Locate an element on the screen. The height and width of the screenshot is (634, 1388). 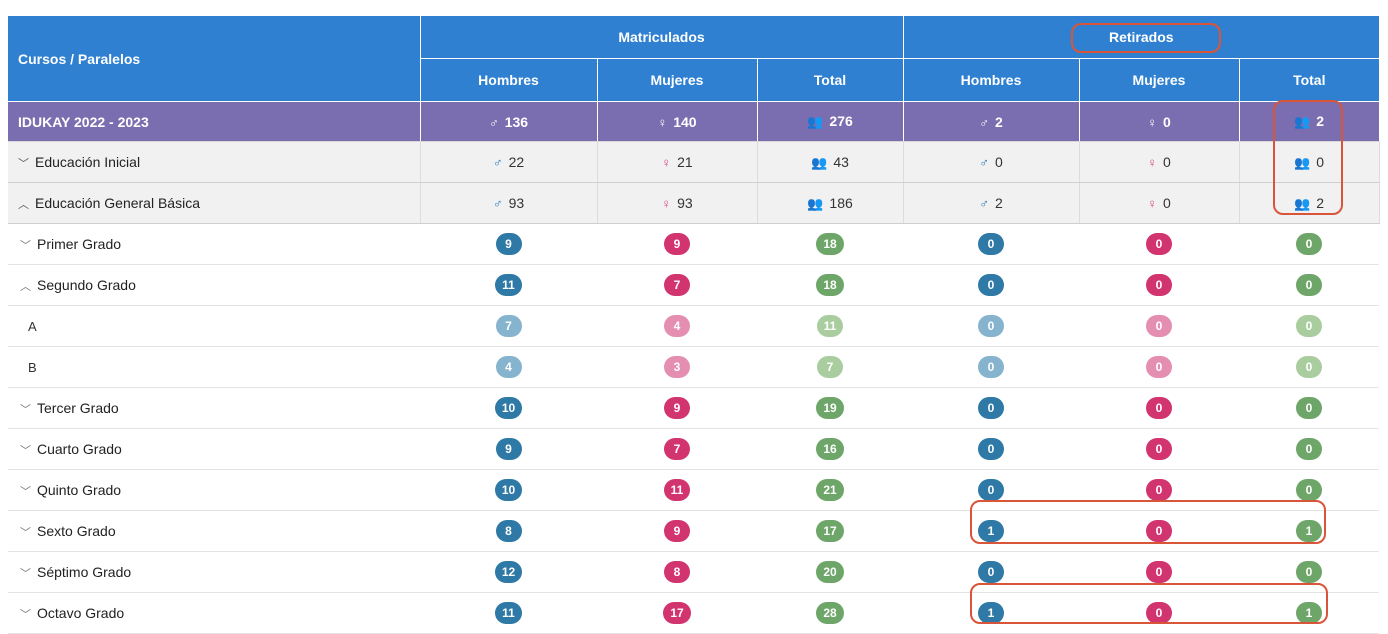
header-matriculados-mujeres: Mujeres is located at coordinates (677, 80).